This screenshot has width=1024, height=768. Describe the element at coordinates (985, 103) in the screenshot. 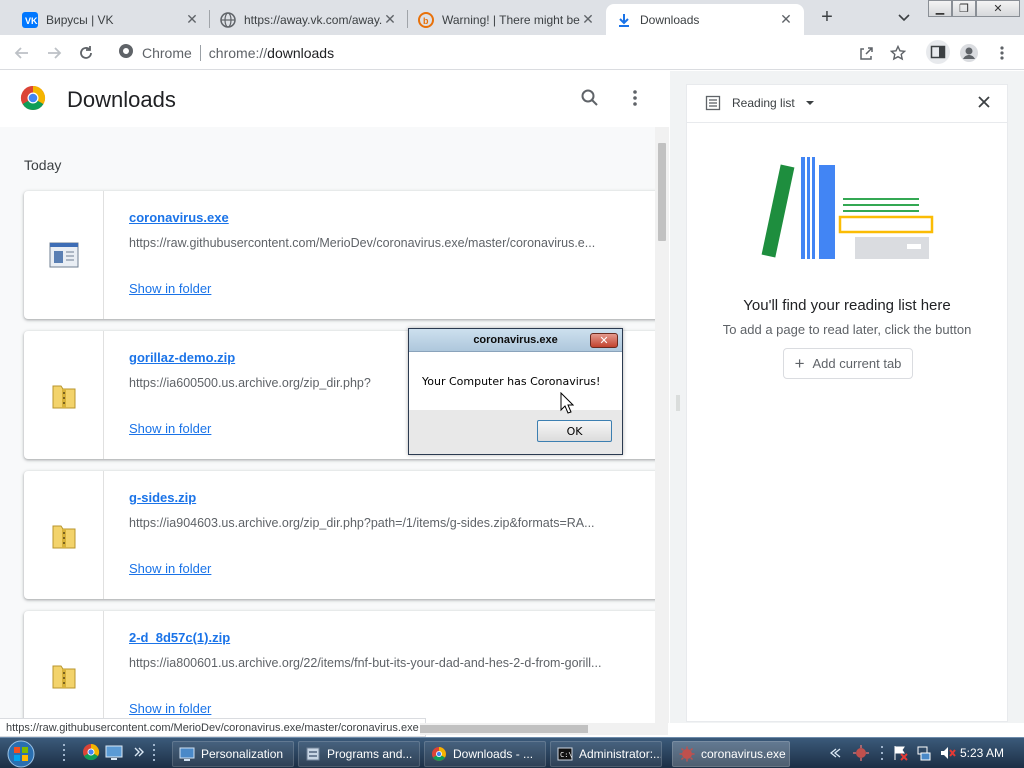

I see `close-icon` at that location.